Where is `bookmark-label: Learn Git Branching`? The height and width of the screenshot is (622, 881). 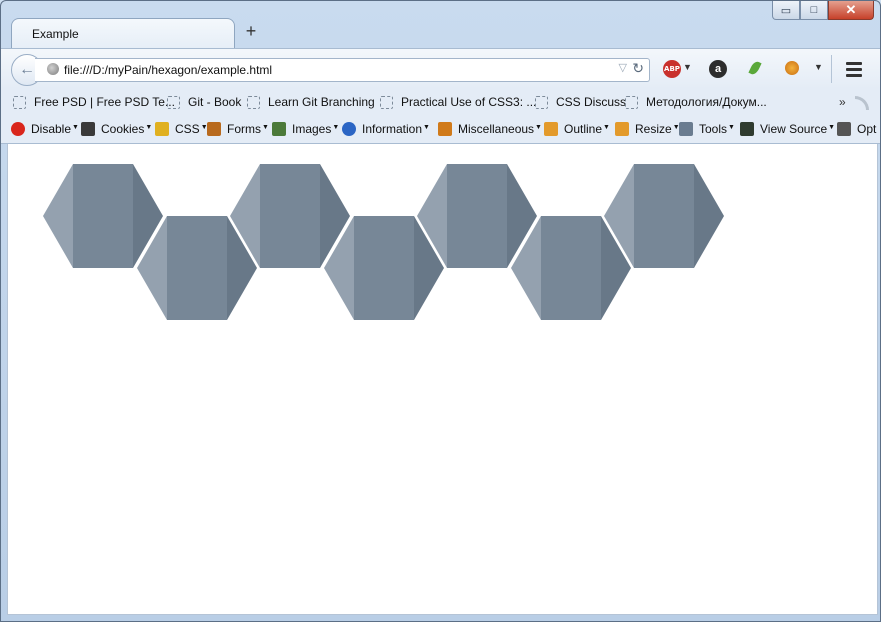 bookmark-label: Learn Git Branching is located at coordinates (321, 102).